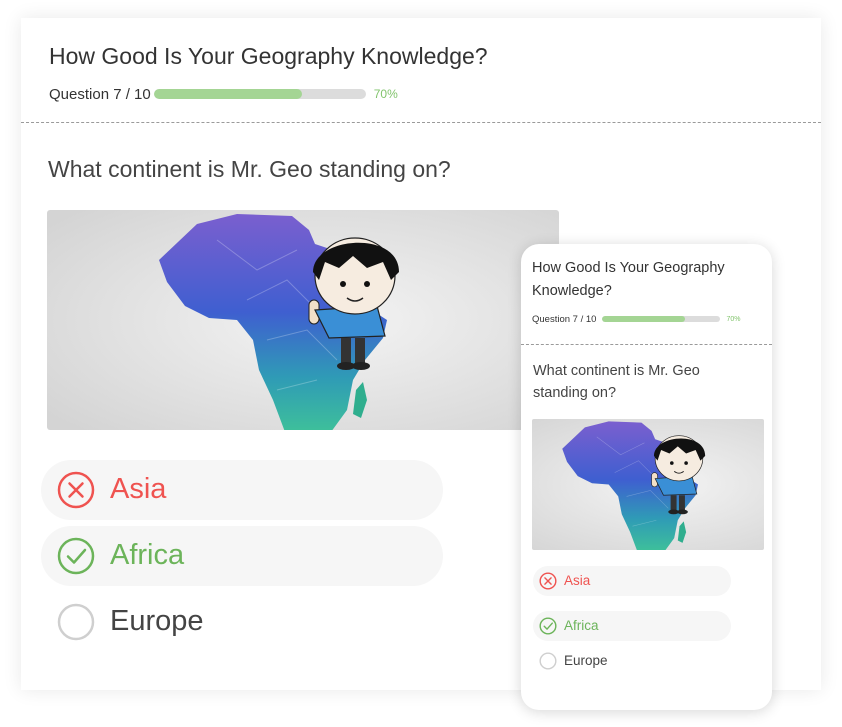  Describe the element at coordinates (648, 484) in the screenshot. I see `question-image` at that location.